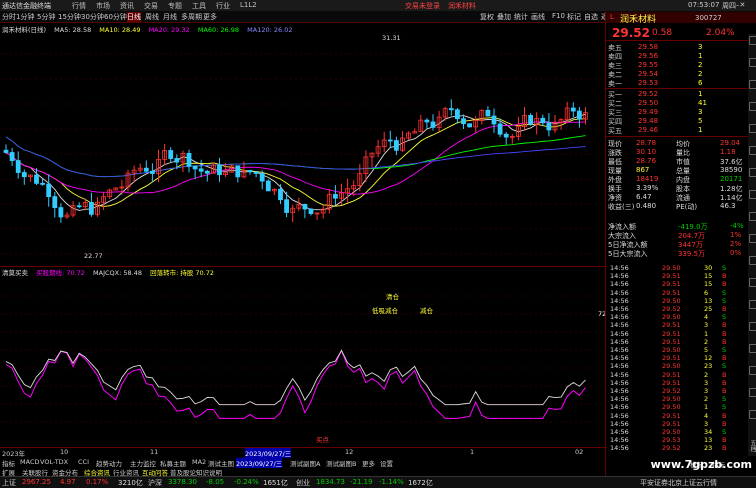  Describe the element at coordinates (663, 47) in the screenshot. I see `sell-level: 卖五 29.58 3` at that location.